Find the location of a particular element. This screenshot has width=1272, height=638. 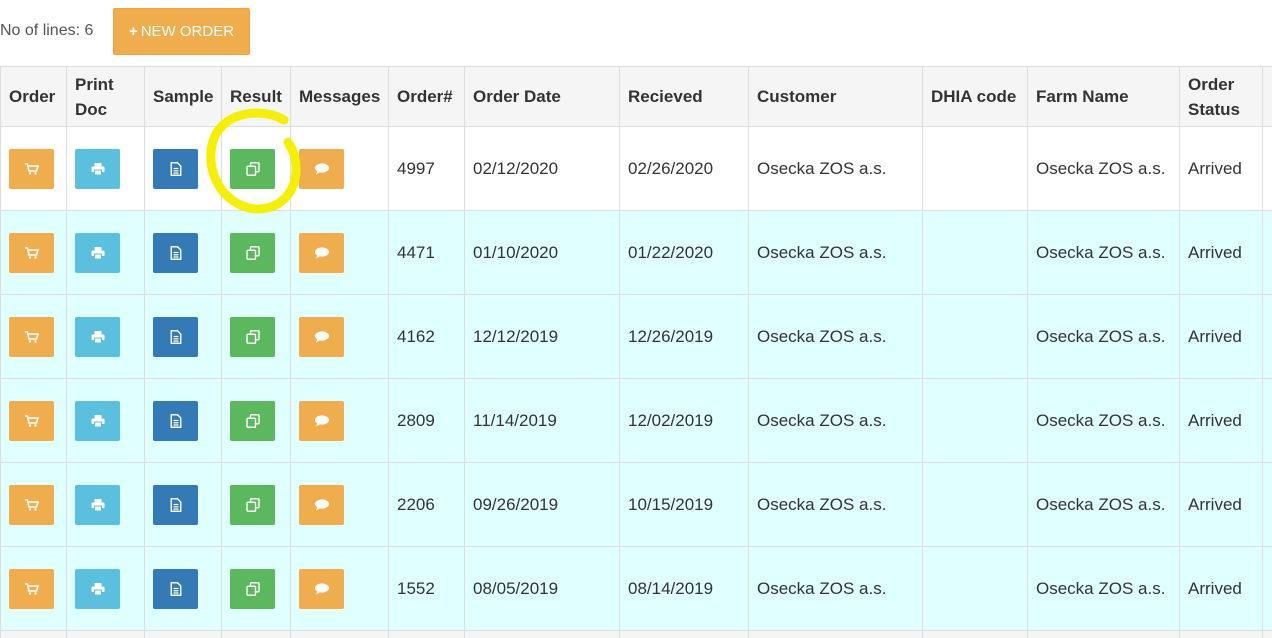

order-date-cell: 02/12/2020 is located at coordinates (542, 168).